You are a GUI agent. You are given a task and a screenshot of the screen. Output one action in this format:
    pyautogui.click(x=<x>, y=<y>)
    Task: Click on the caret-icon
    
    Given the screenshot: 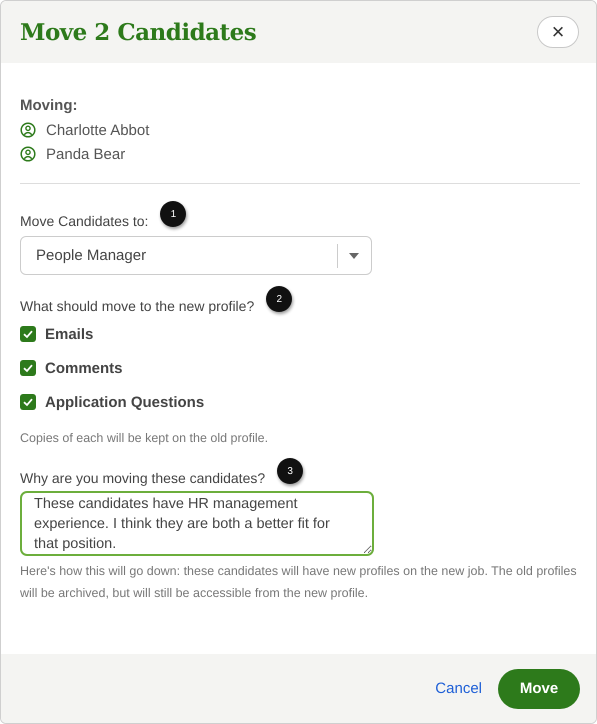 What is the action you would take?
    pyautogui.click(x=354, y=255)
    